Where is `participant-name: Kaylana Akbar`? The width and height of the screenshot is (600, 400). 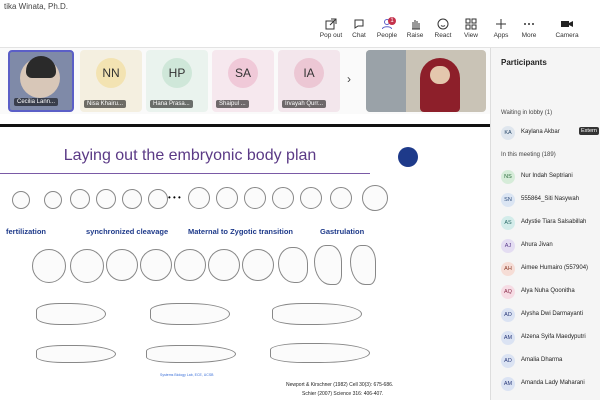
participant-name: Kaylana Akbar is located at coordinates (540, 132).